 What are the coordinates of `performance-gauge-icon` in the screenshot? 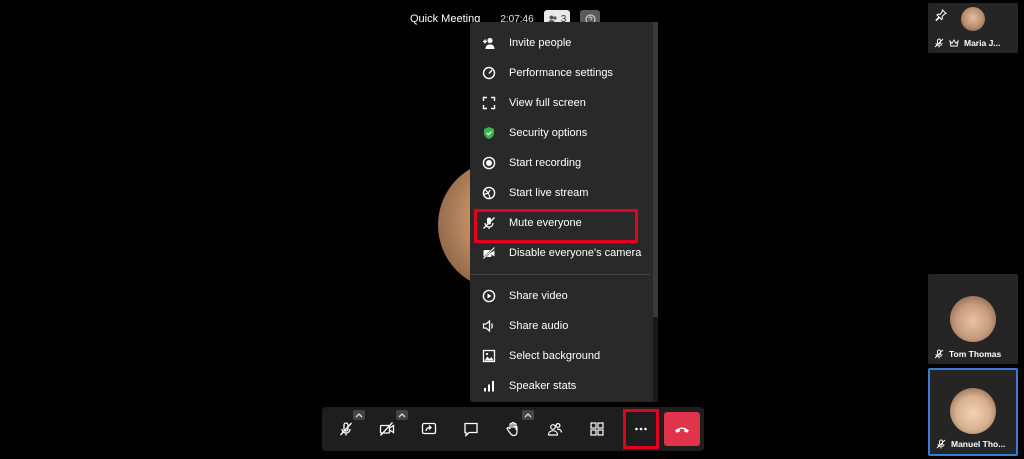 It's located at (489, 73).